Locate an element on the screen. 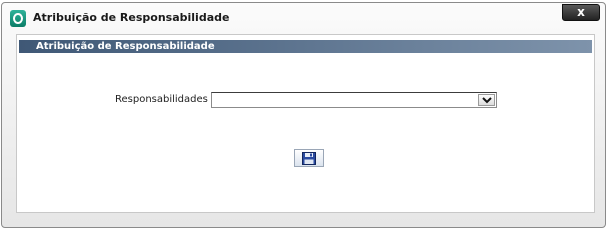  dialog-title: Atribuição de Responsabilidade is located at coordinates (131, 17).